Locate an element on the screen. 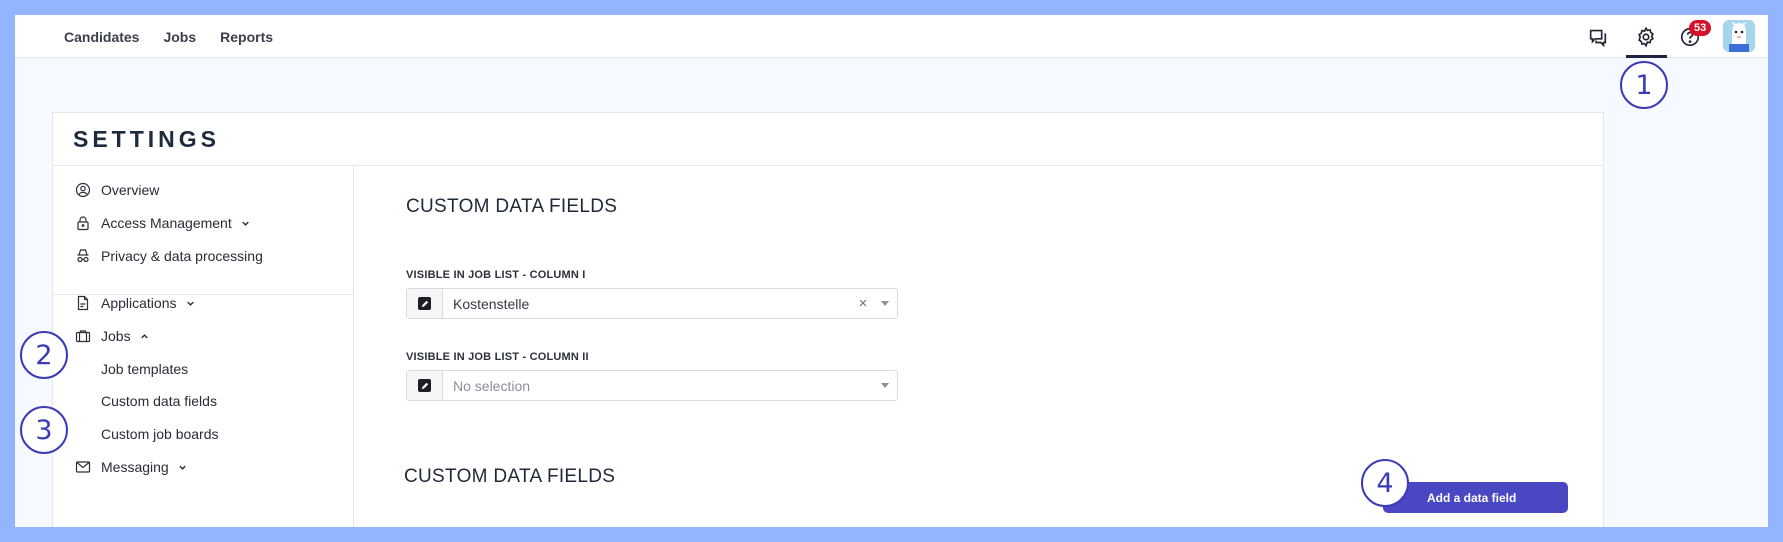  sidebar-item-overview: Overview is located at coordinates (117, 190).